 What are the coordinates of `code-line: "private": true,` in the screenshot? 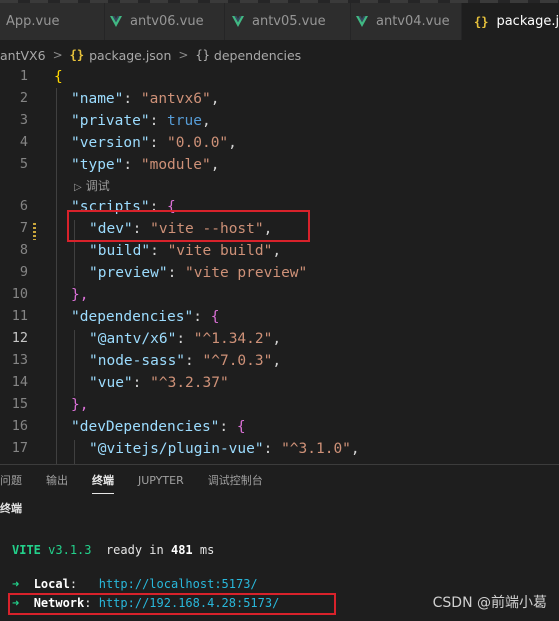 It's located at (141, 121).